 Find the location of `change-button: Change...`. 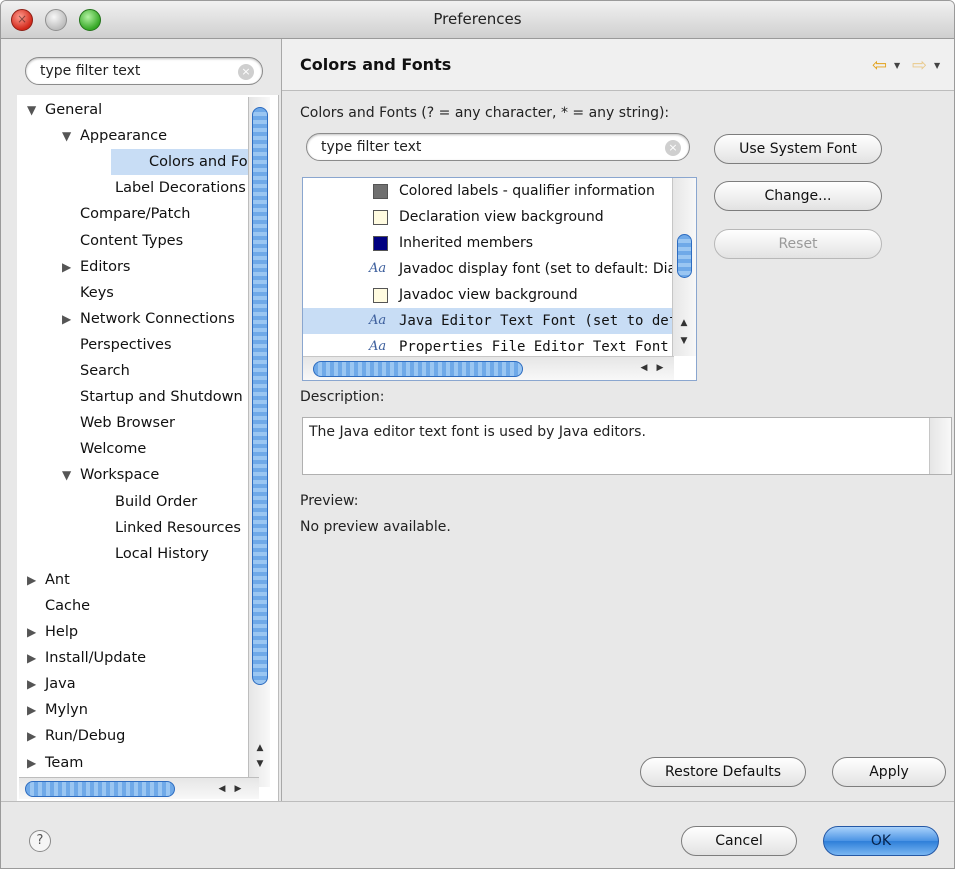

change-button: Change... is located at coordinates (798, 196).